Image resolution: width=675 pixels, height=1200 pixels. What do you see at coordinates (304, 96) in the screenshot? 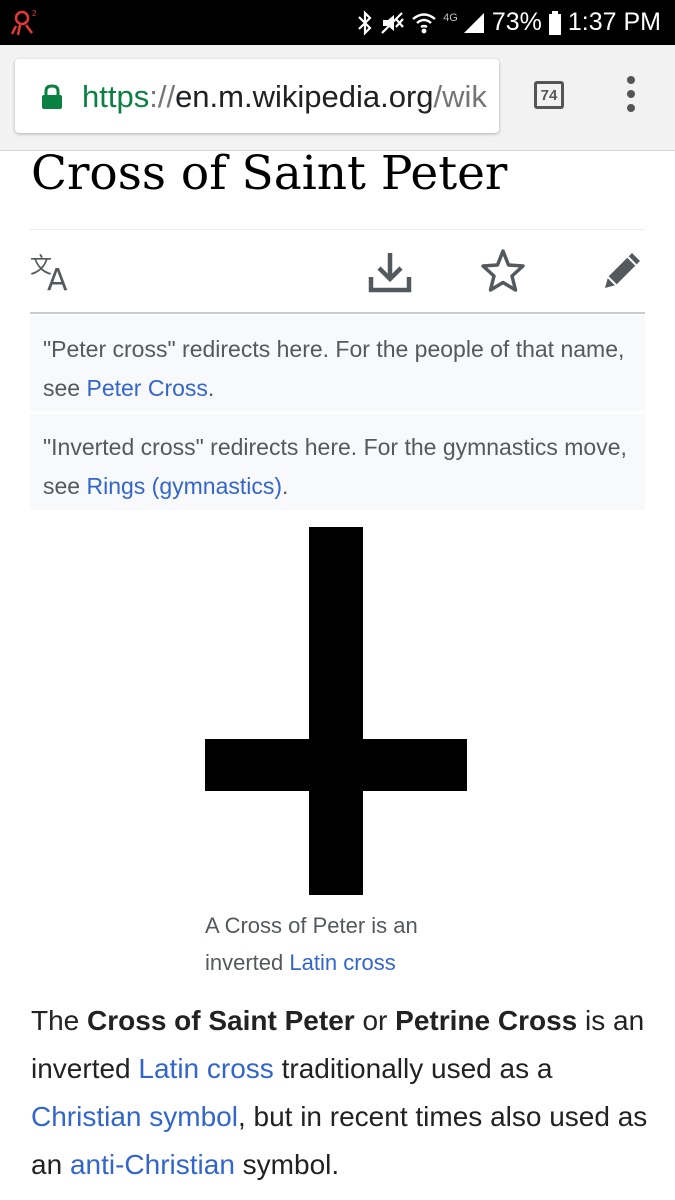
I see `url-host: en.m.wikipedia.org` at bounding box center [304, 96].